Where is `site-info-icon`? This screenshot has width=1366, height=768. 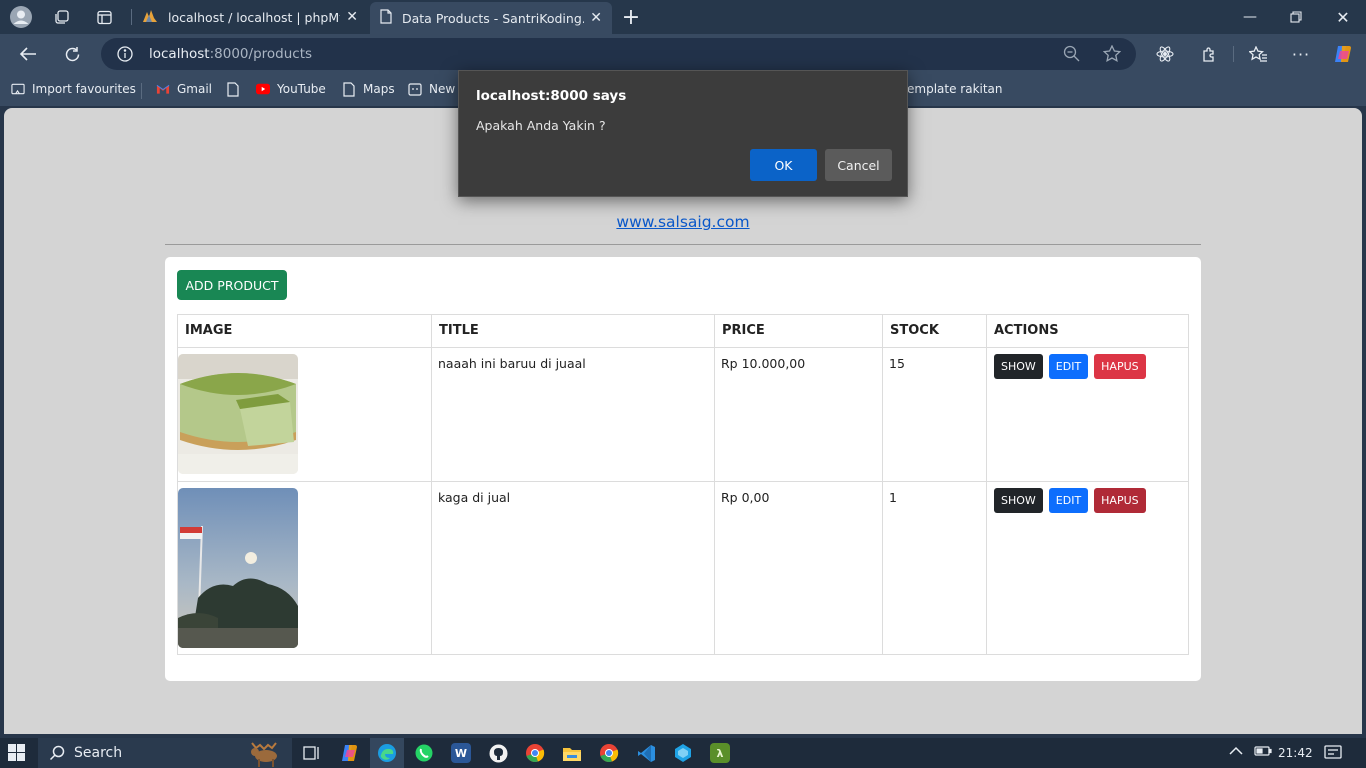
site-info-icon is located at coordinates (125, 56).